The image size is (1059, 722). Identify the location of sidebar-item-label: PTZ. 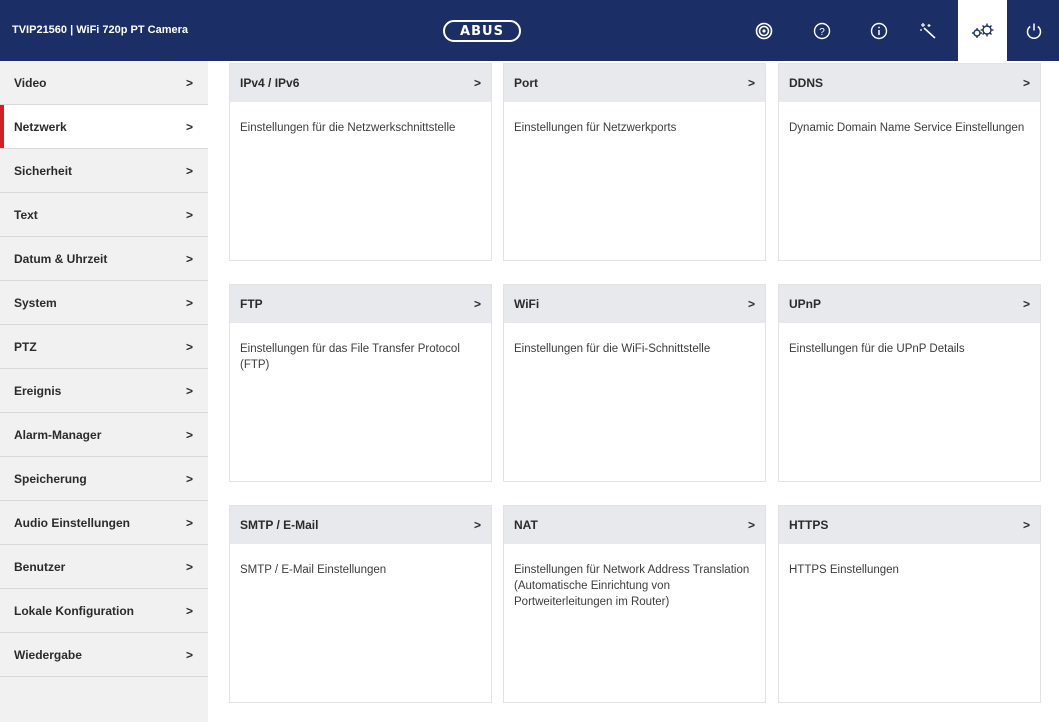
(25, 346).